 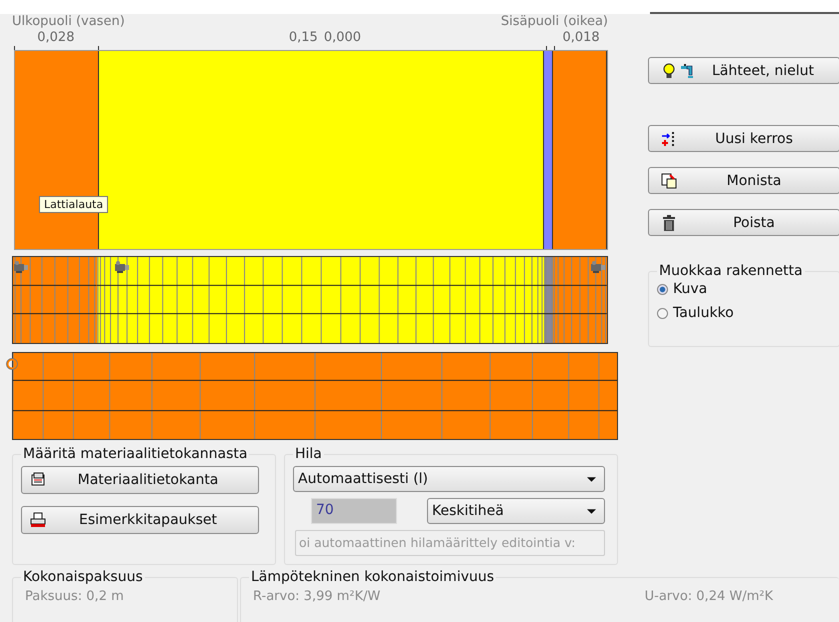 I want to click on tooltip: Lattialauta, so click(x=73, y=204).